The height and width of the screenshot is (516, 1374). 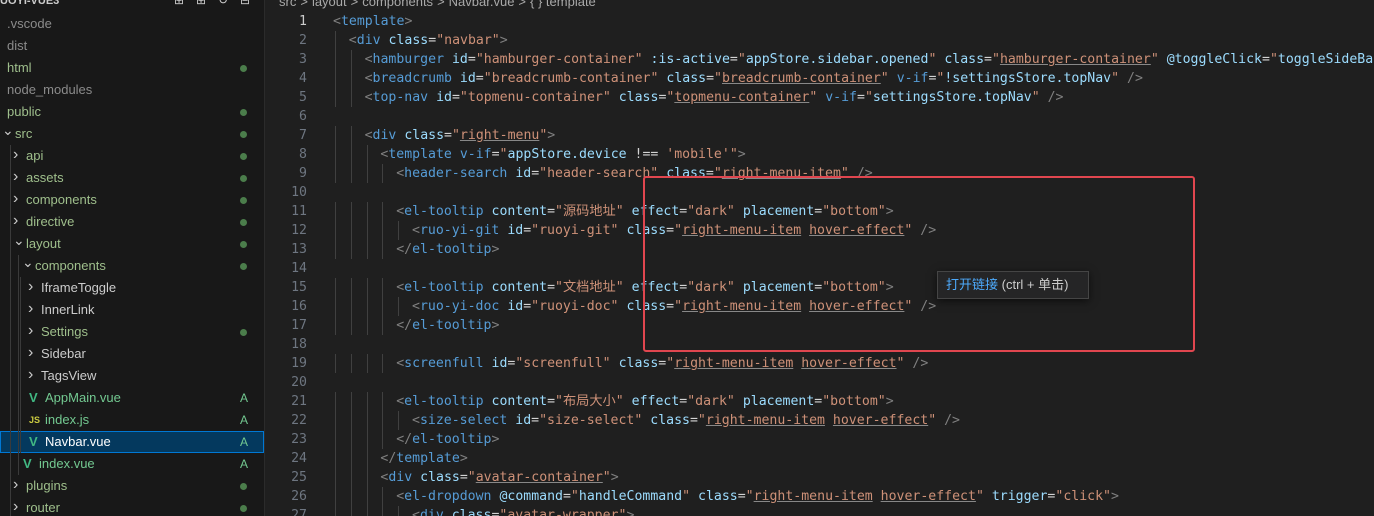 What do you see at coordinates (819, 21) in the screenshot?
I see `code-line: 1 <template>` at bounding box center [819, 21].